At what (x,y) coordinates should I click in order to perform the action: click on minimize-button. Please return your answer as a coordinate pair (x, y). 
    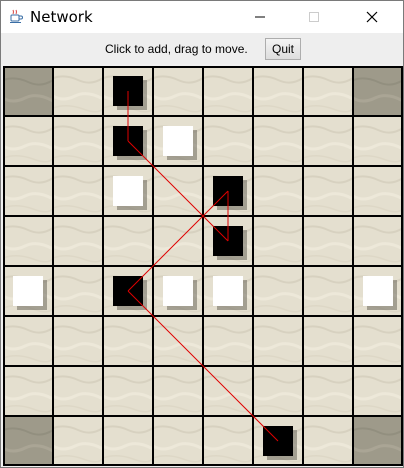
    Looking at the image, I should click on (260, 17).